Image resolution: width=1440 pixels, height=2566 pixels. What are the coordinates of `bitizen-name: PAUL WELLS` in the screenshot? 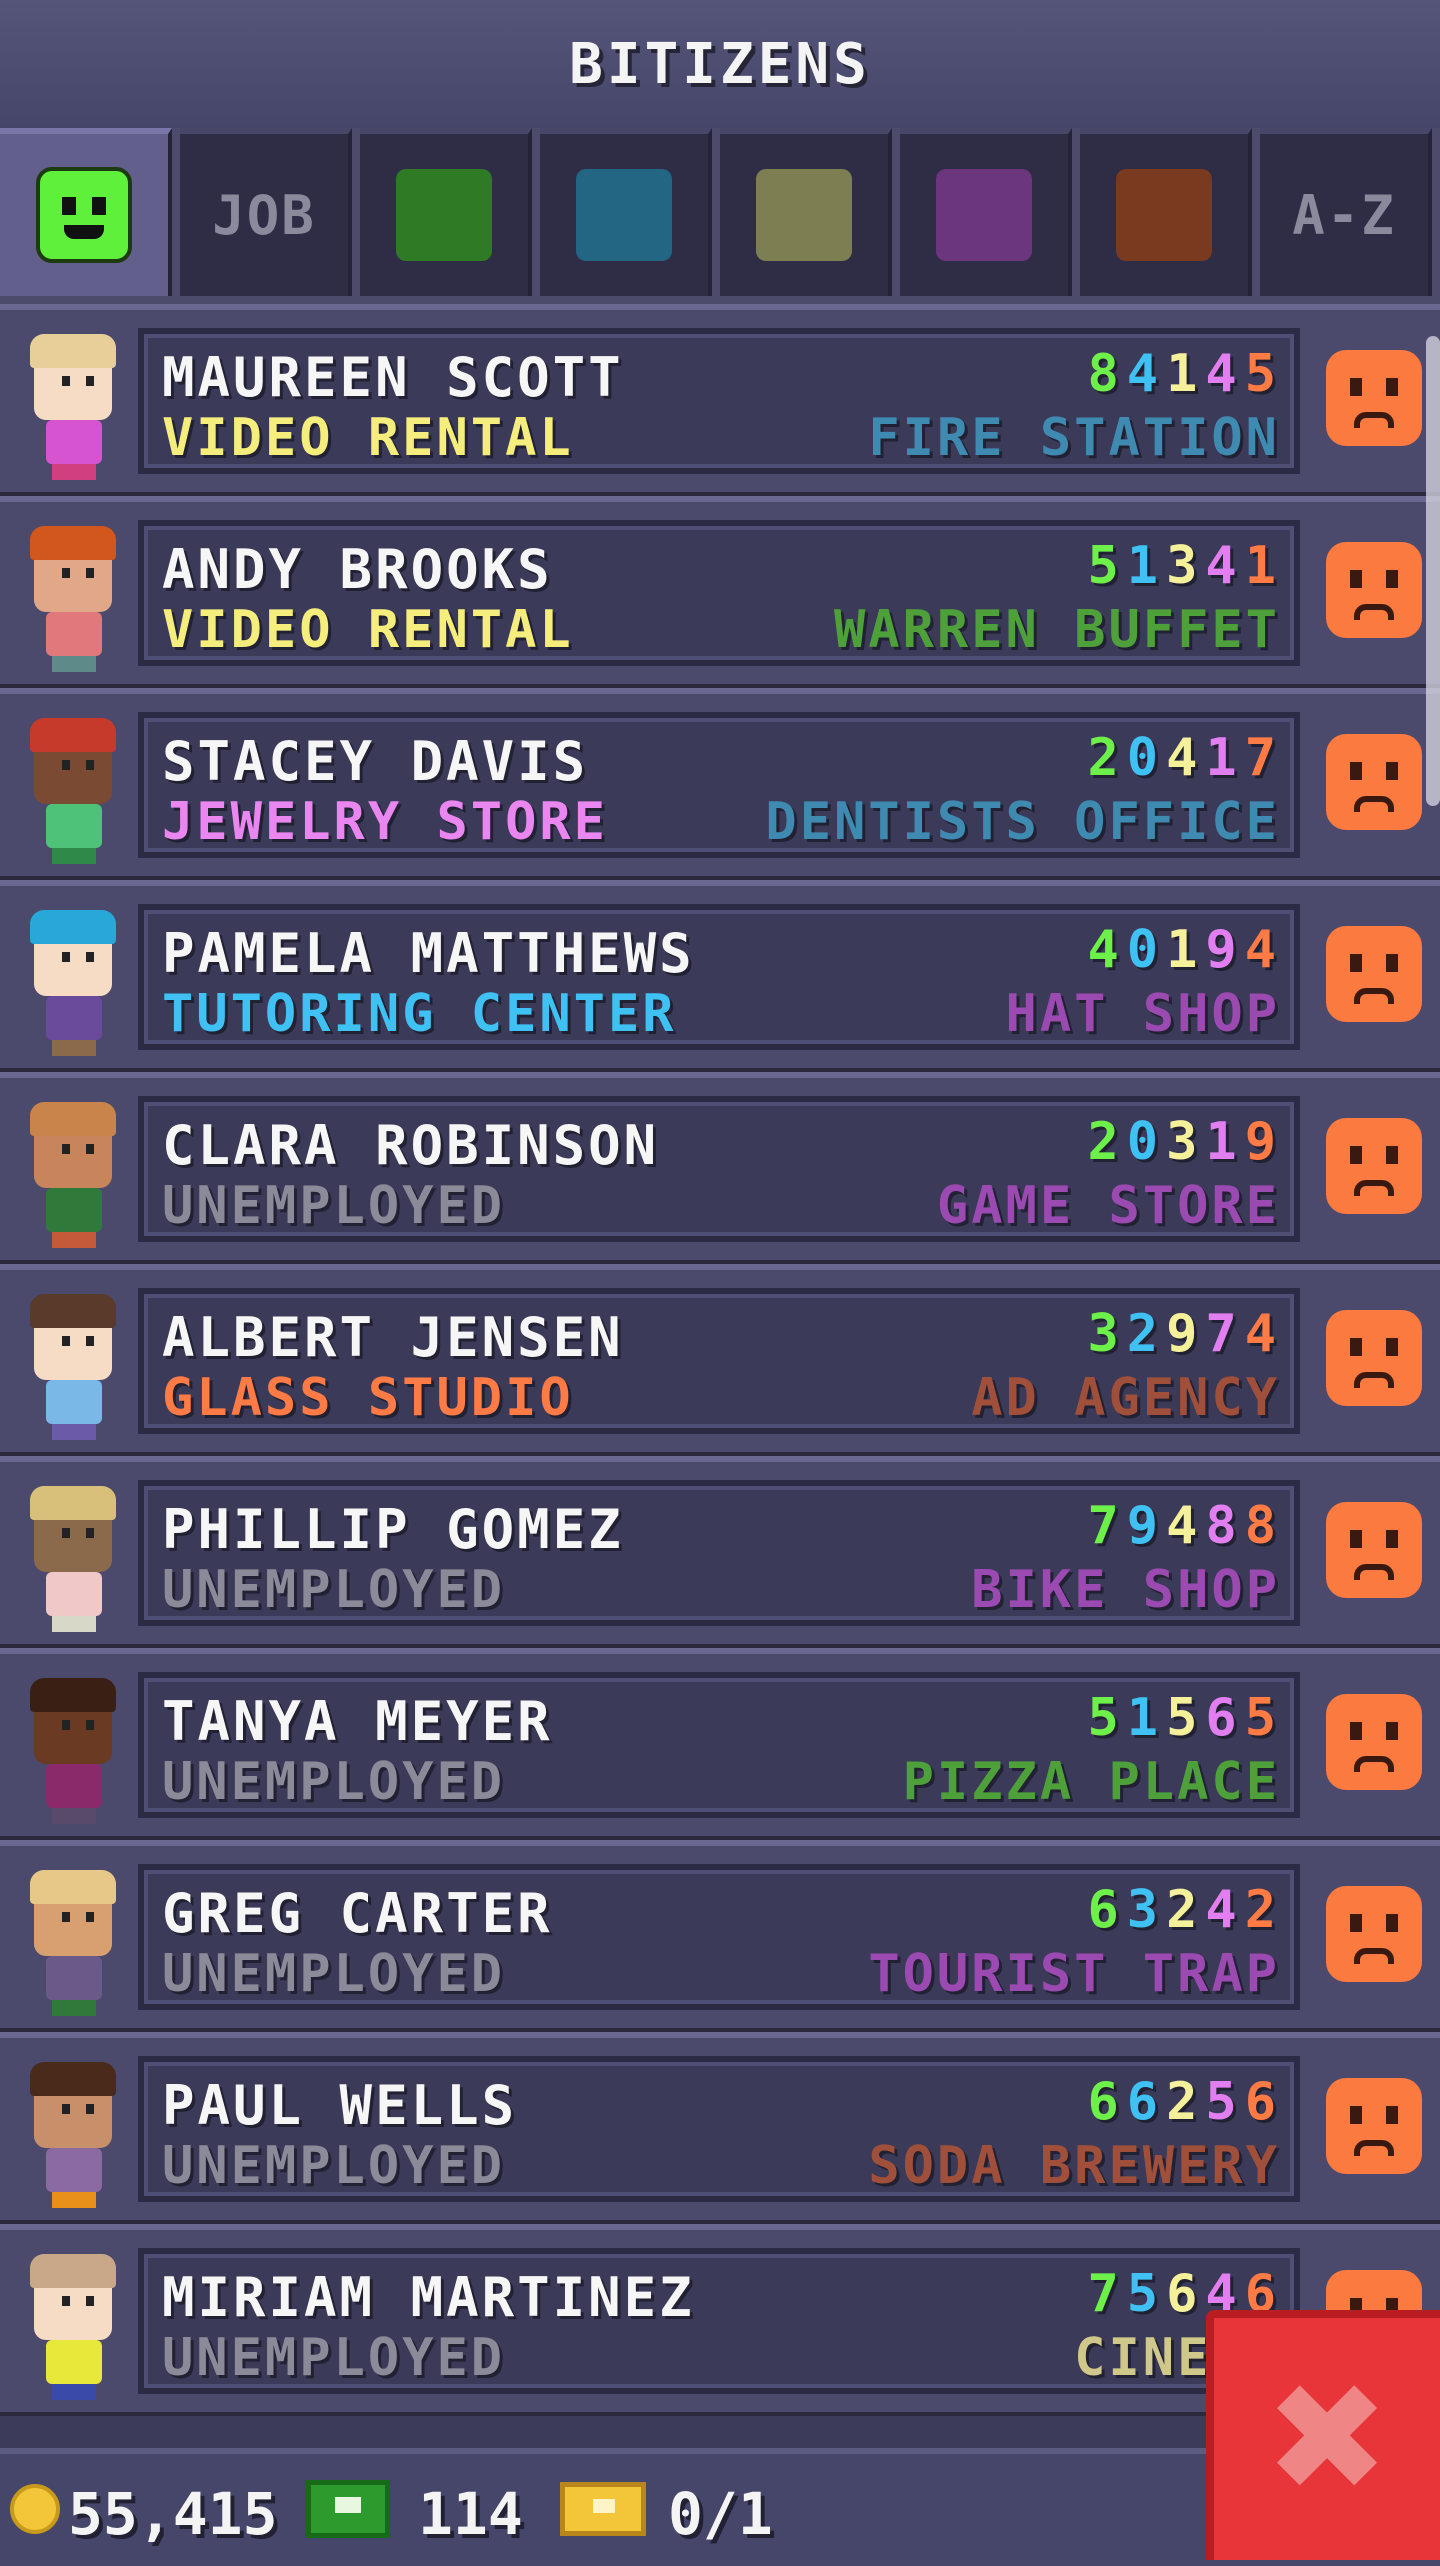 It's located at (340, 2105).